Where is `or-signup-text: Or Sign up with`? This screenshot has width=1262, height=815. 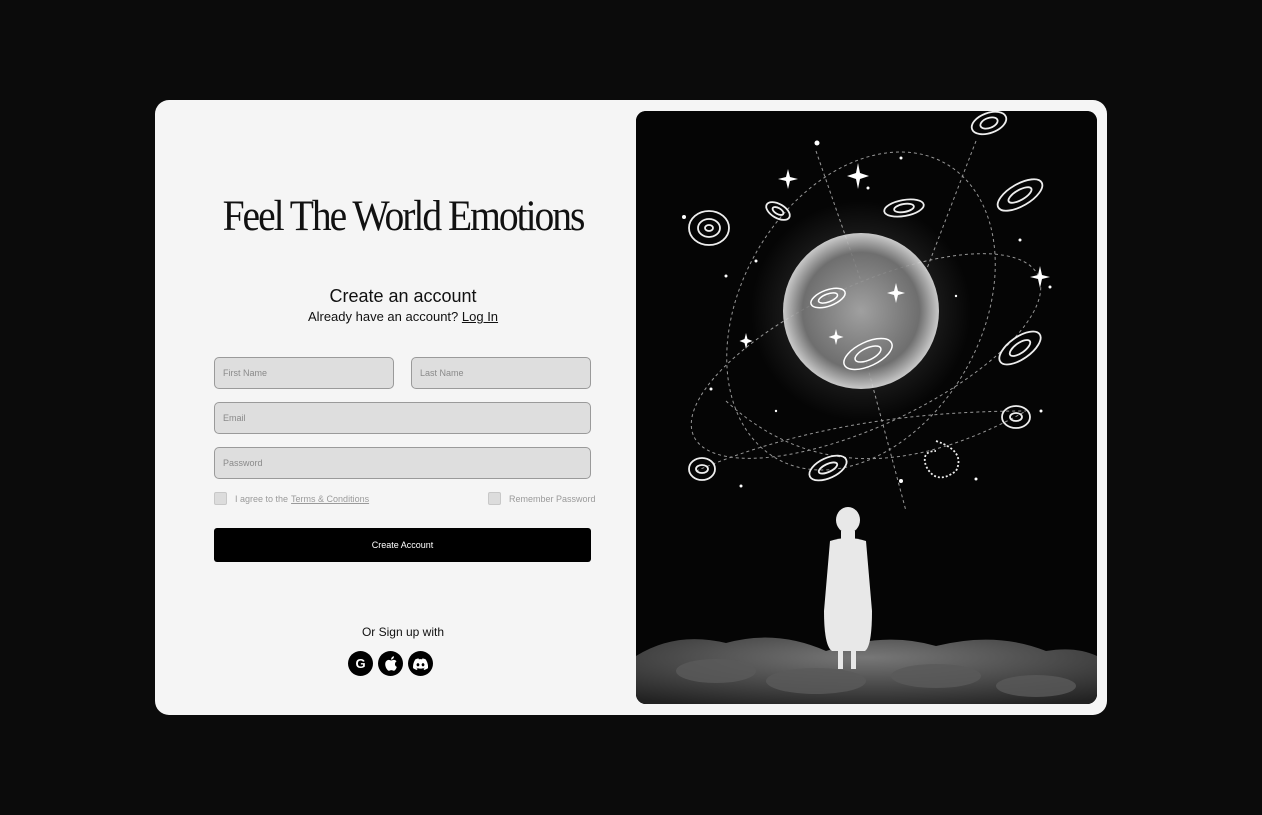
or-signup-text: Or Sign up with is located at coordinates (403, 632).